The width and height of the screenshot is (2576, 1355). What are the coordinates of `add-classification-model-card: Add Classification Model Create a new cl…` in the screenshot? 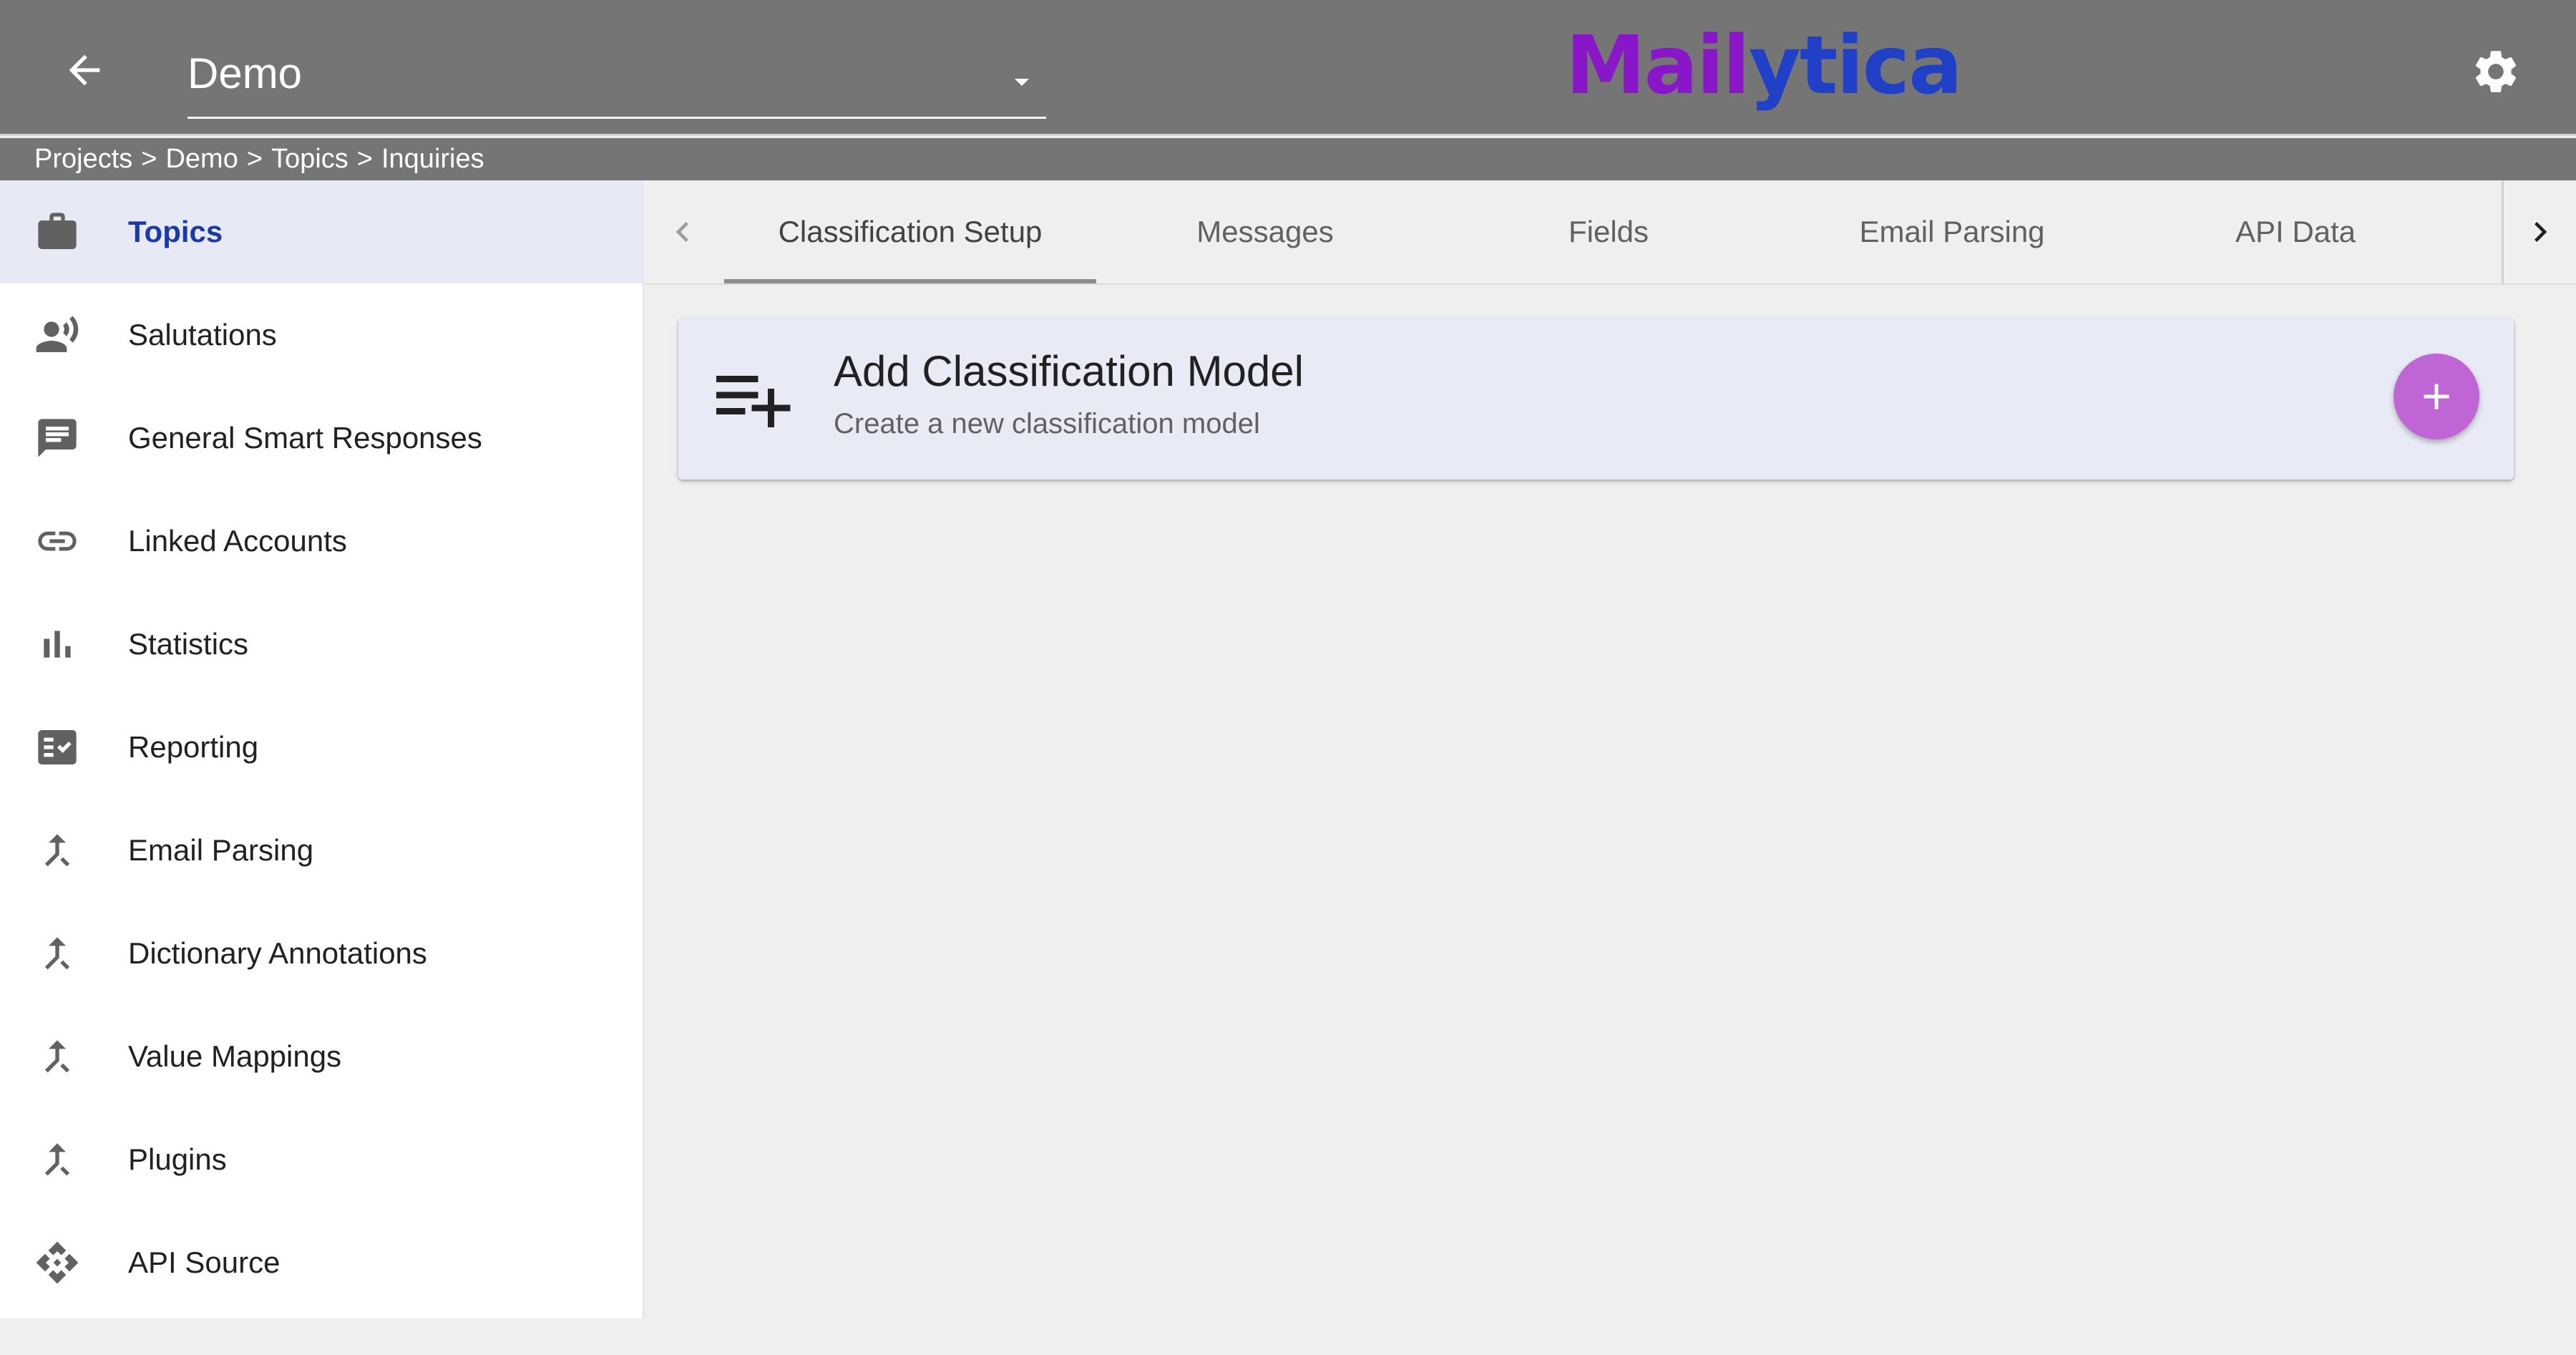 It's located at (1596, 399).